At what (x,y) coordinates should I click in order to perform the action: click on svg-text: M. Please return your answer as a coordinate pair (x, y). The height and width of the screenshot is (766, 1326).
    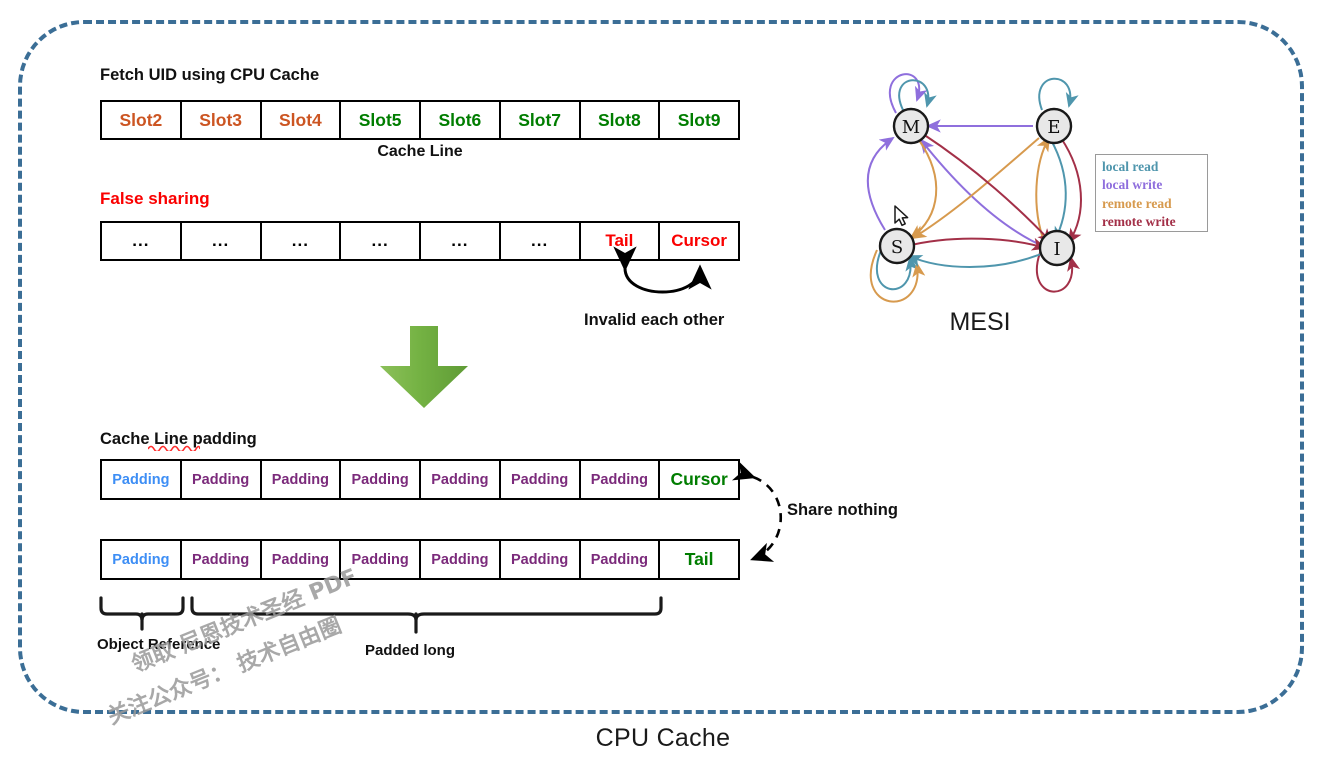
    Looking at the image, I should click on (911, 127).